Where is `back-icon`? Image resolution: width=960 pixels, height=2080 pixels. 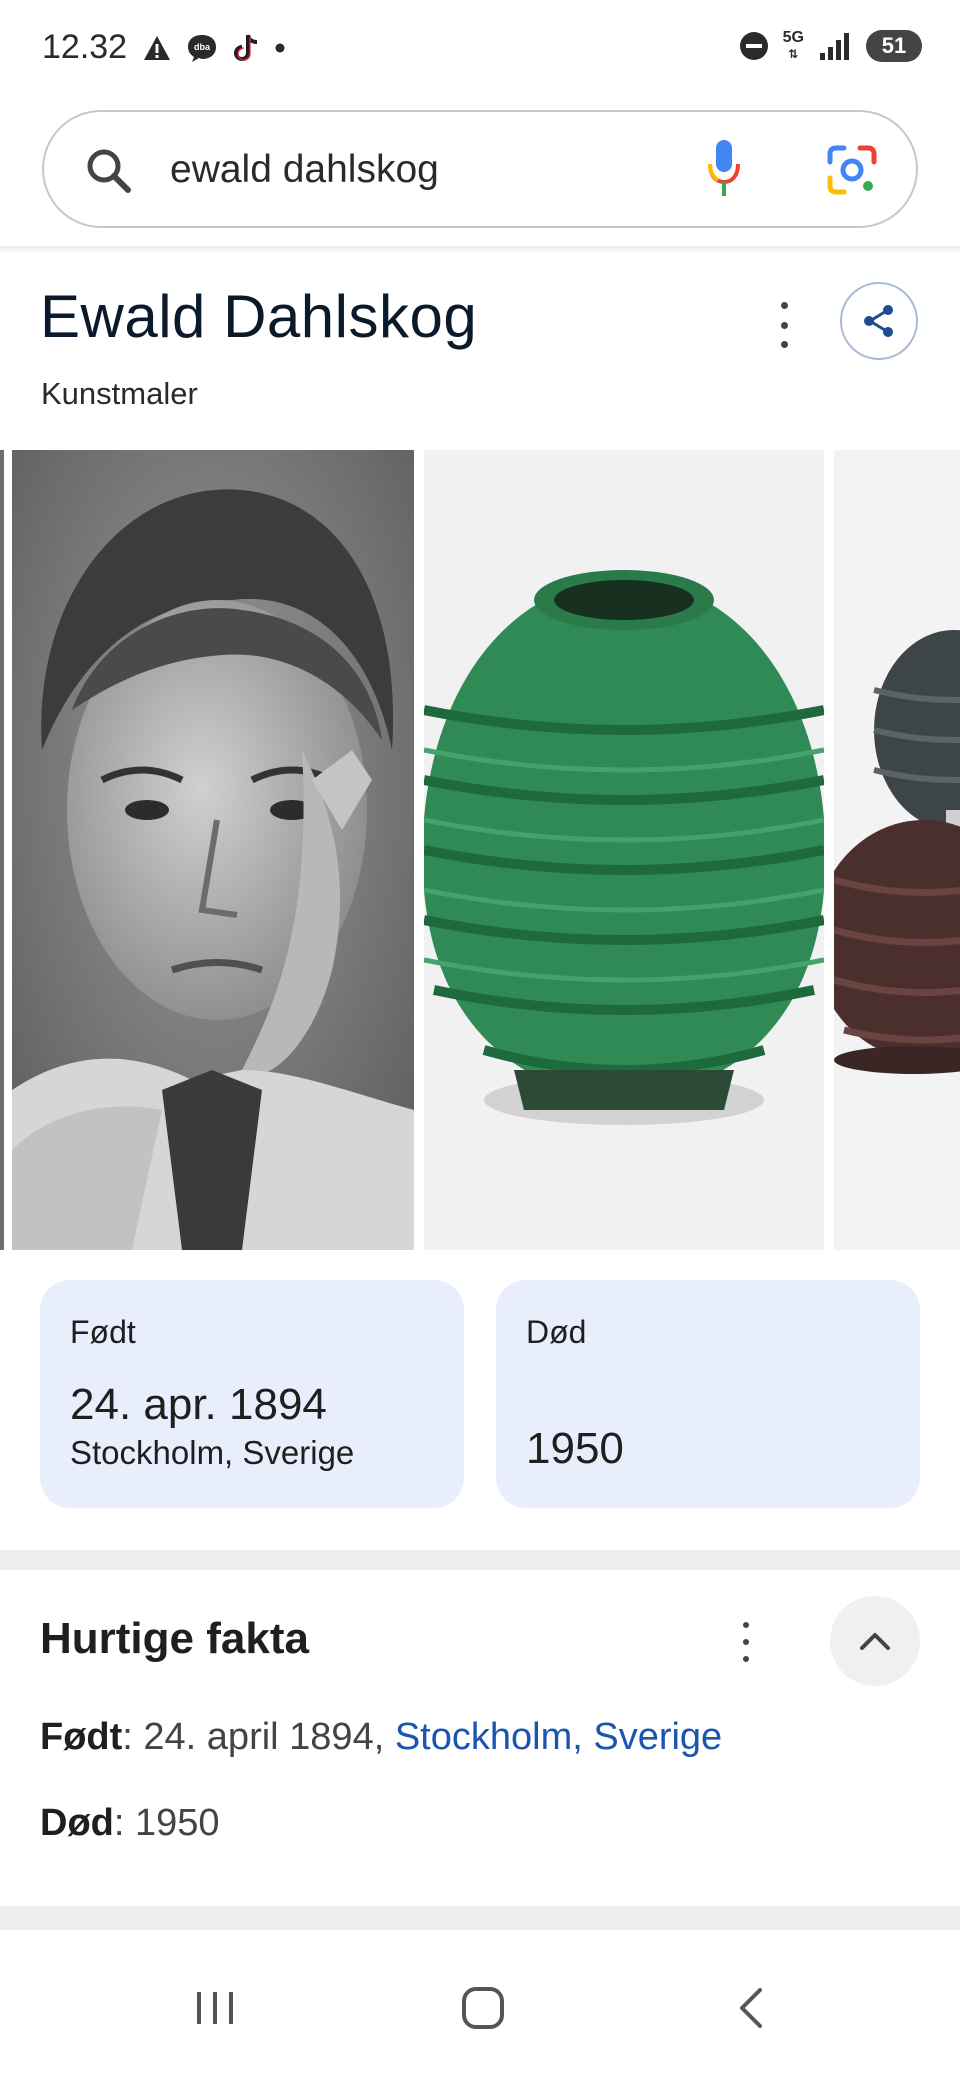 back-icon is located at coordinates (751, 2008).